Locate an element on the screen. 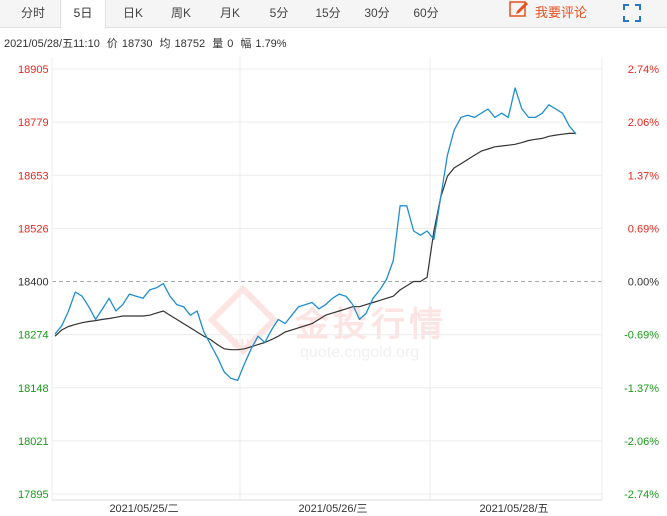  y-tick-label: 18779 is located at coordinates (33, 123).